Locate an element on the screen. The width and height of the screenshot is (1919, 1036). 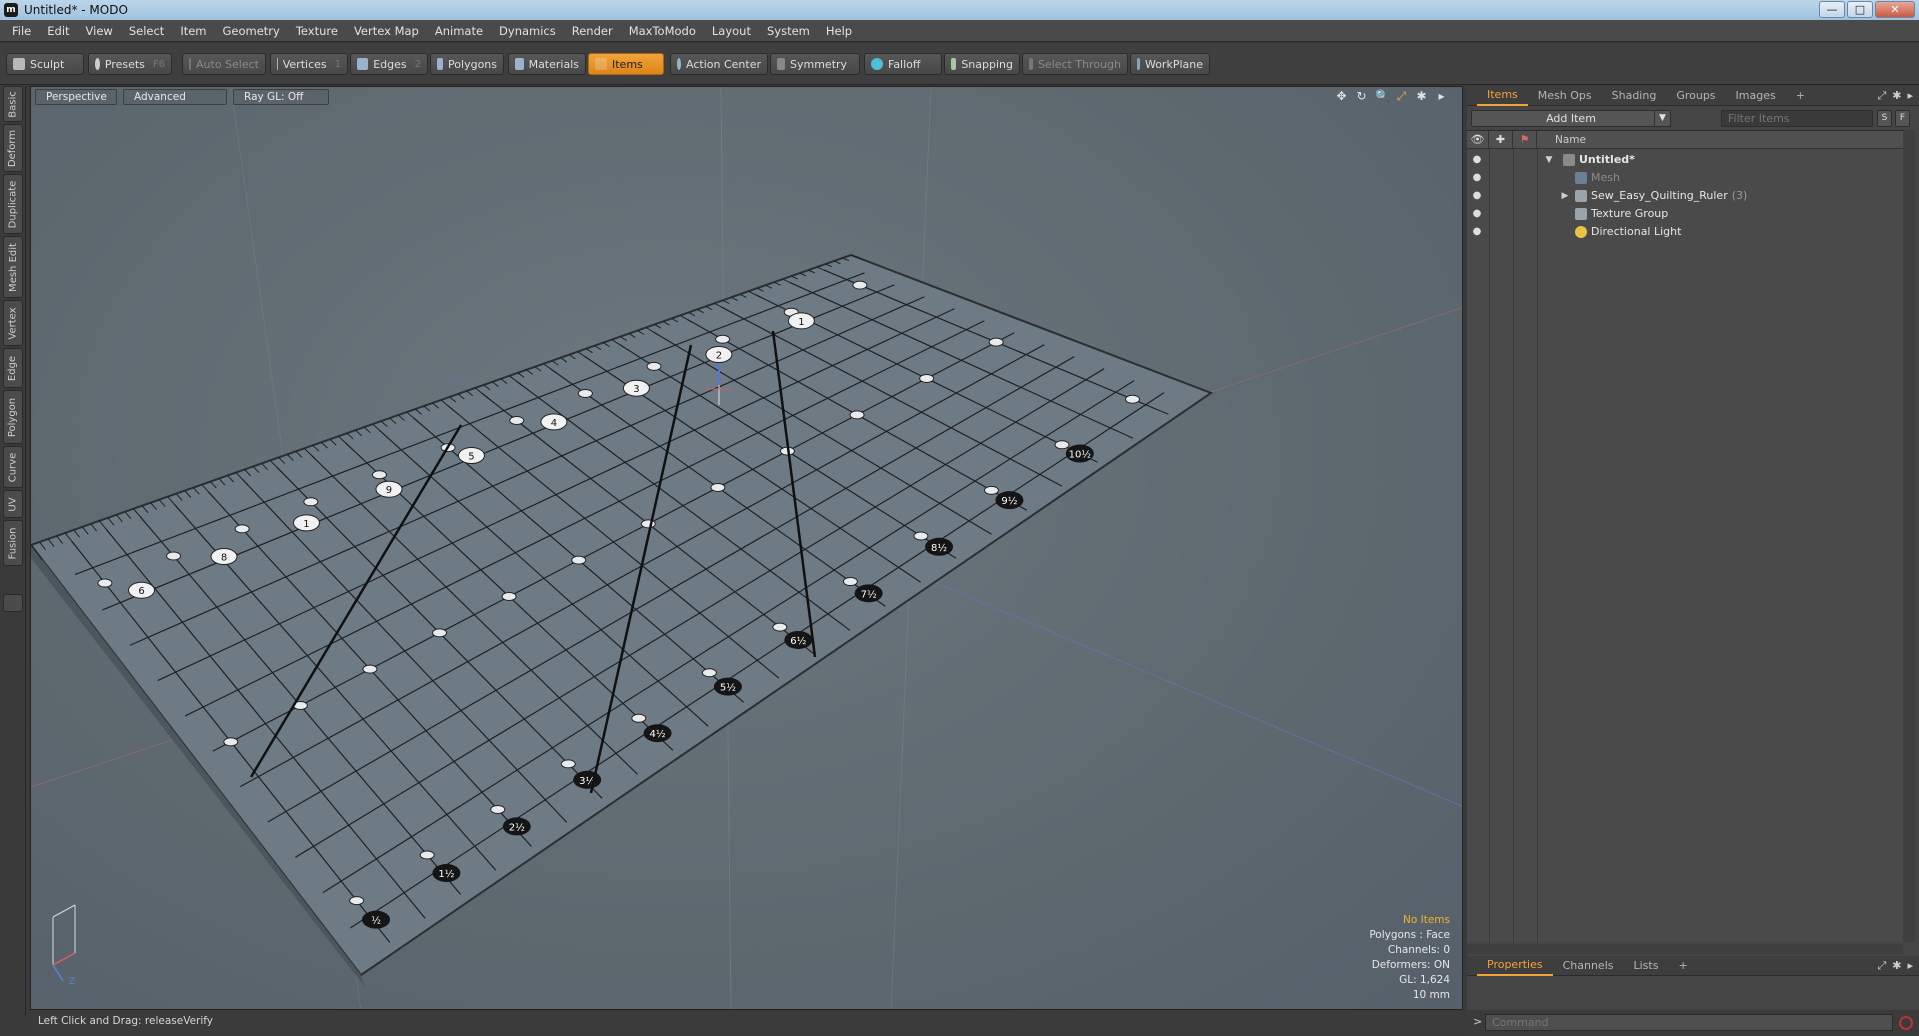
menu-item: Item is located at coordinates (193, 31).